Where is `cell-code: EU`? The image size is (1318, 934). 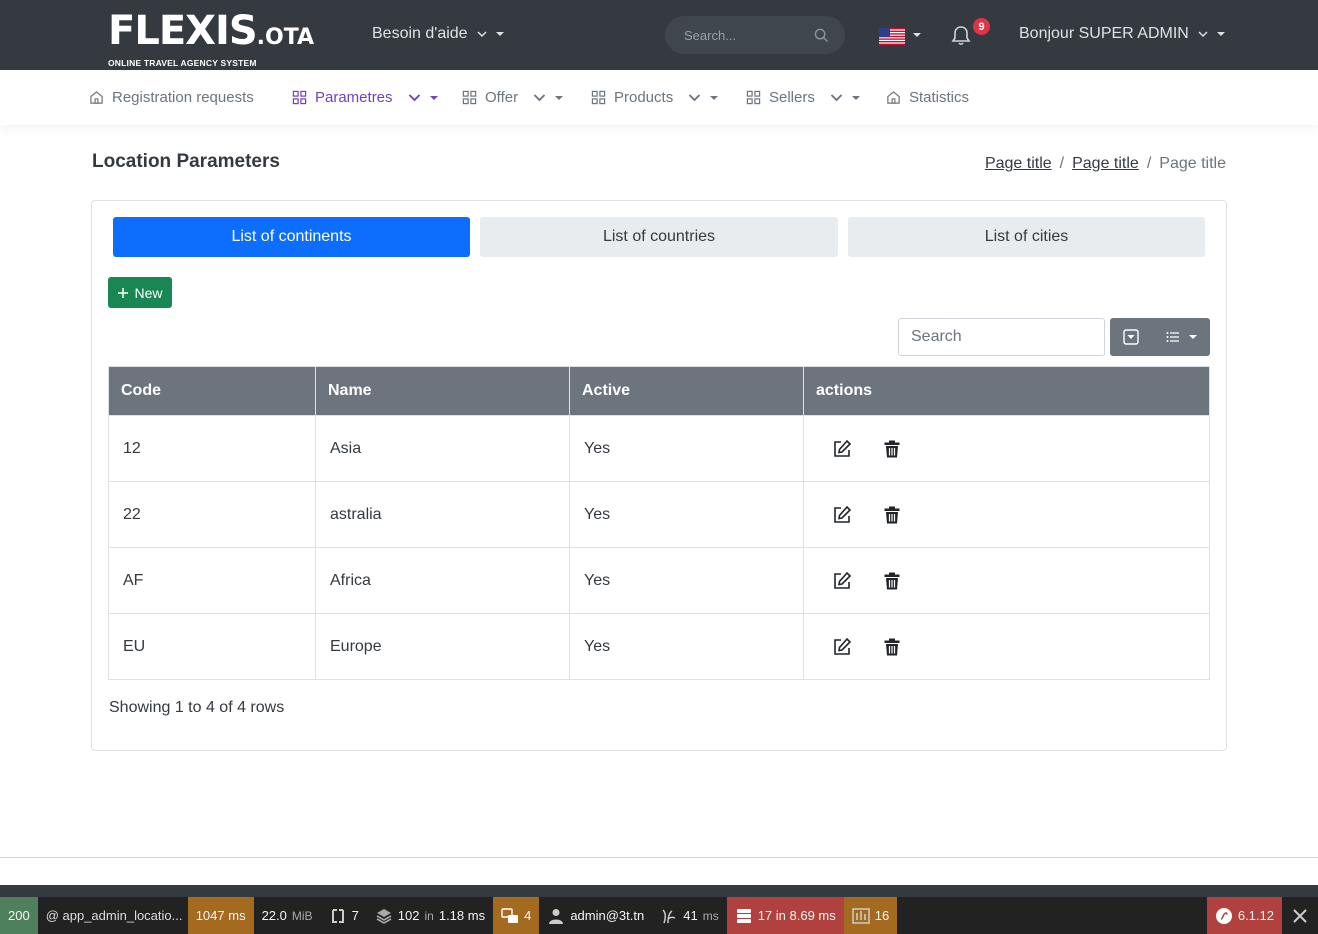 cell-code: EU is located at coordinates (212, 646).